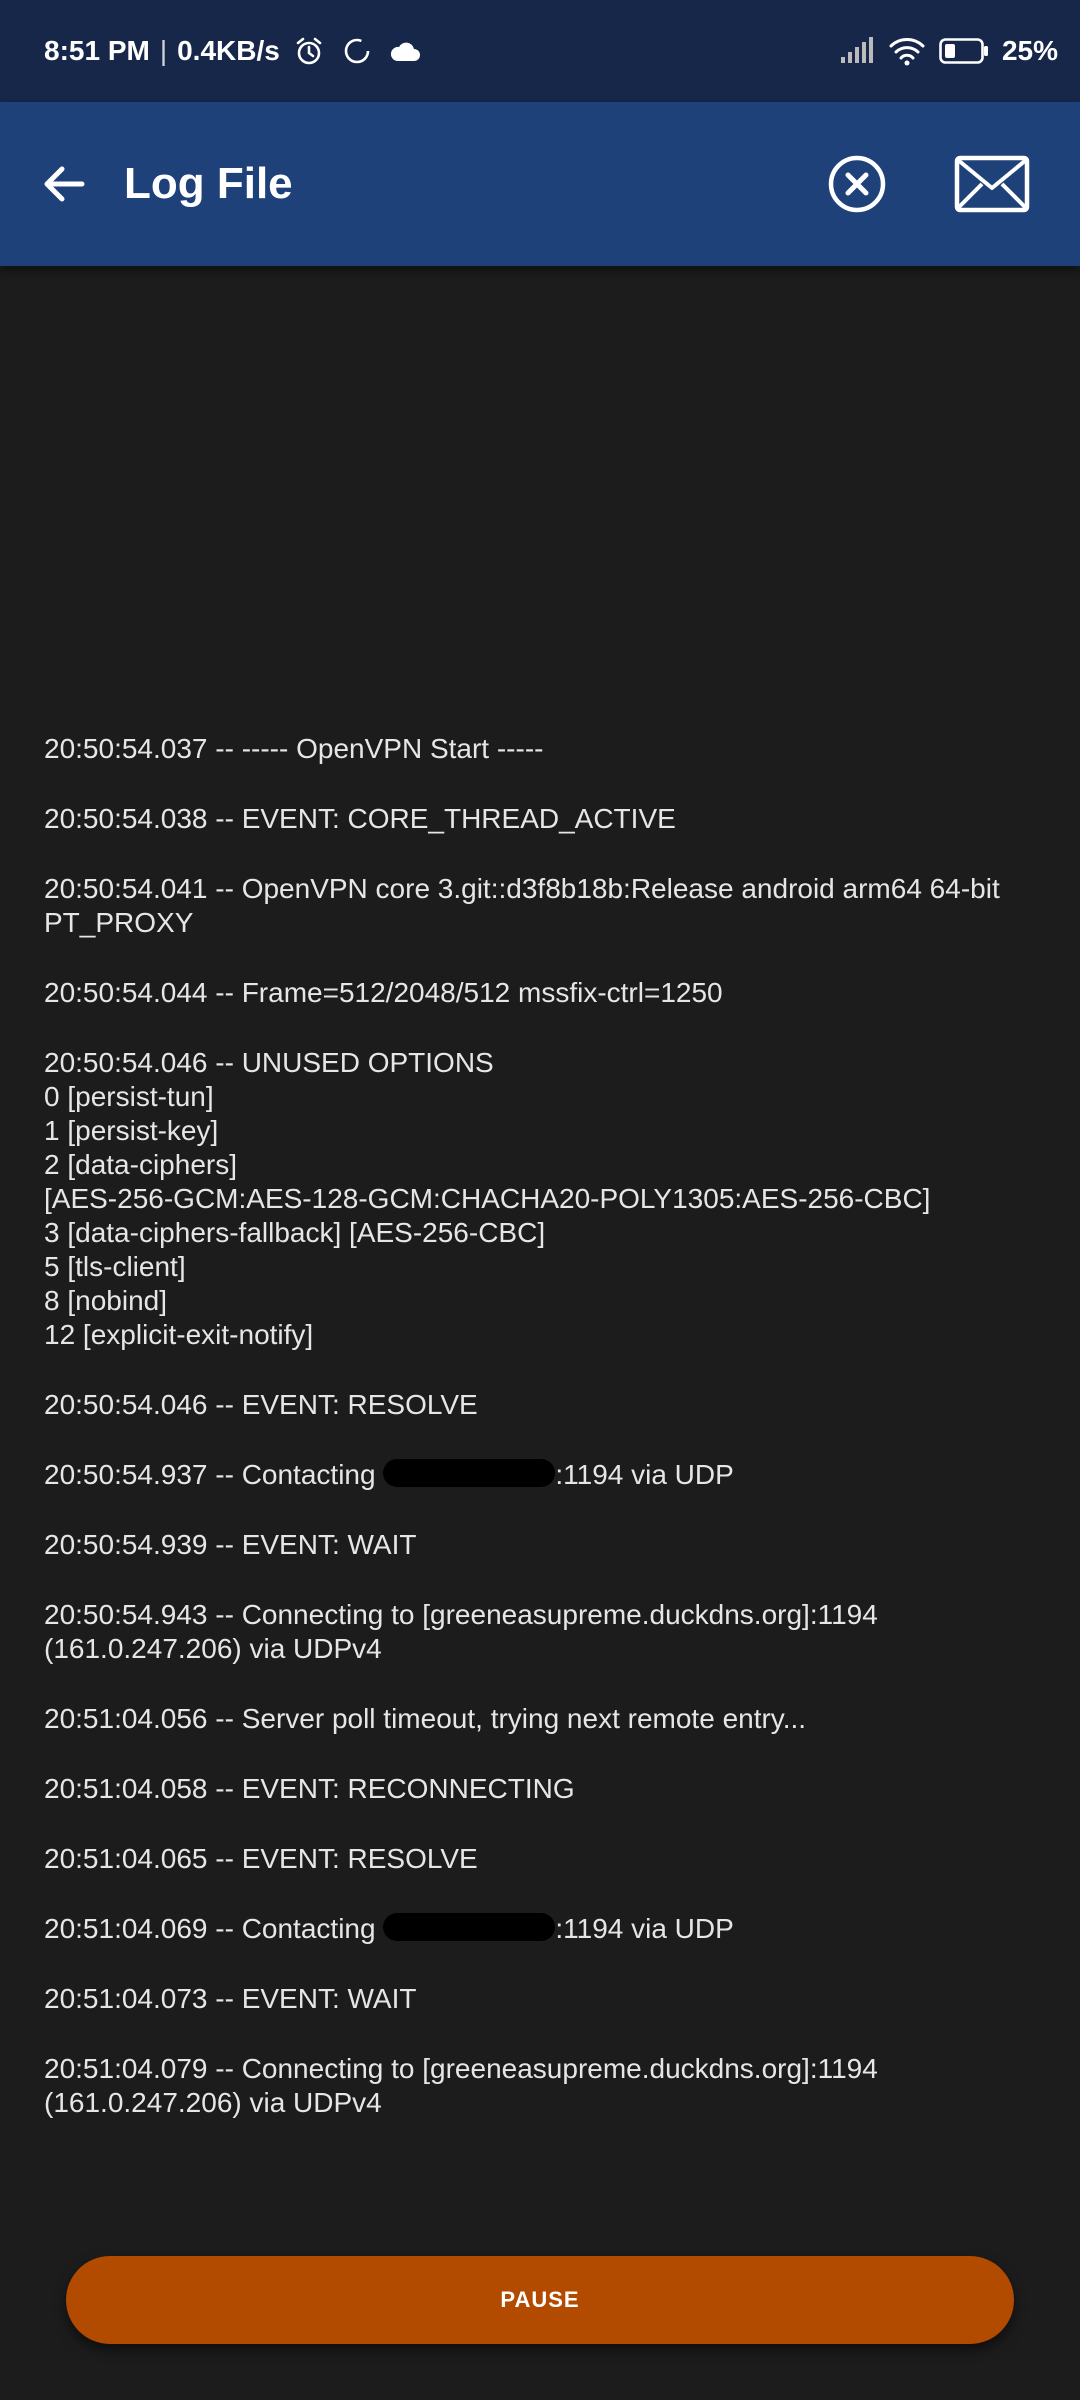  What do you see at coordinates (540, 2300) in the screenshot?
I see `pause-button: PAUSE` at bounding box center [540, 2300].